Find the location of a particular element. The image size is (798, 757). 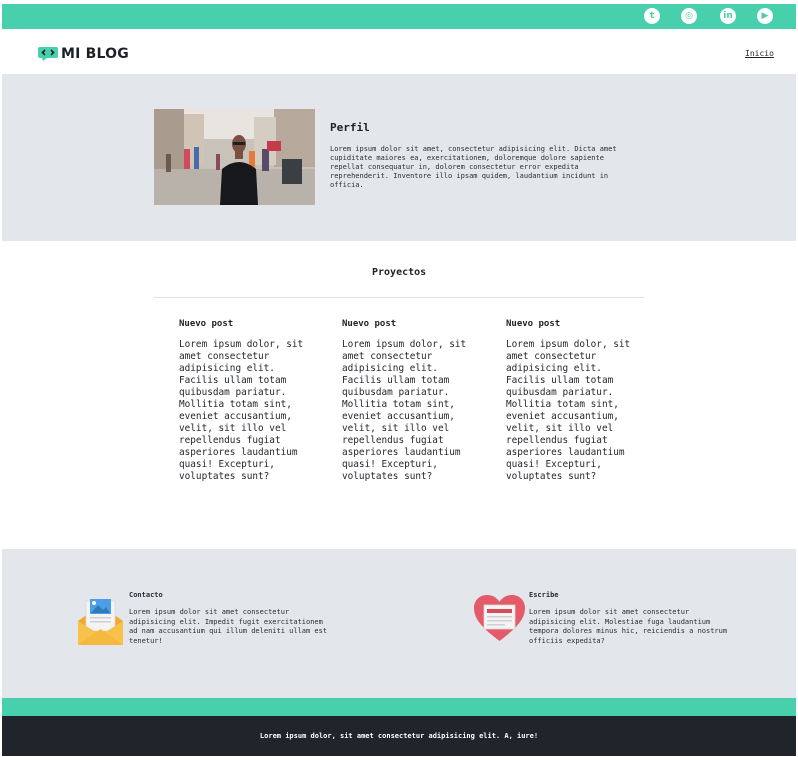

nav-link-inicio: Inicio is located at coordinates (759, 53).